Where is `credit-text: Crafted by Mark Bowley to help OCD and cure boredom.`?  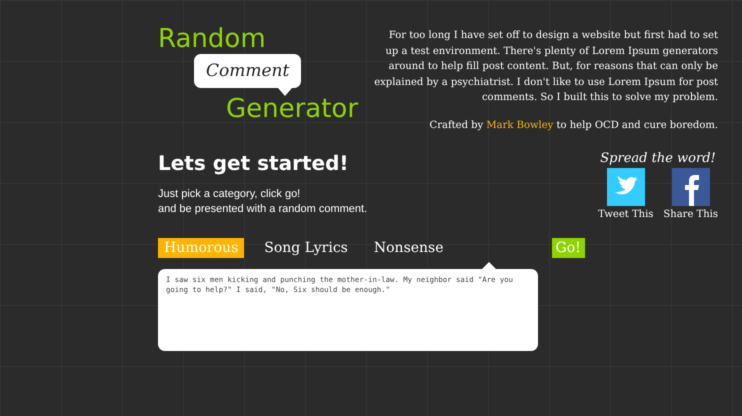 credit-text: Crafted by Mark Bowley to help OCD and cure boredom. is located at coordinates (573, 125).